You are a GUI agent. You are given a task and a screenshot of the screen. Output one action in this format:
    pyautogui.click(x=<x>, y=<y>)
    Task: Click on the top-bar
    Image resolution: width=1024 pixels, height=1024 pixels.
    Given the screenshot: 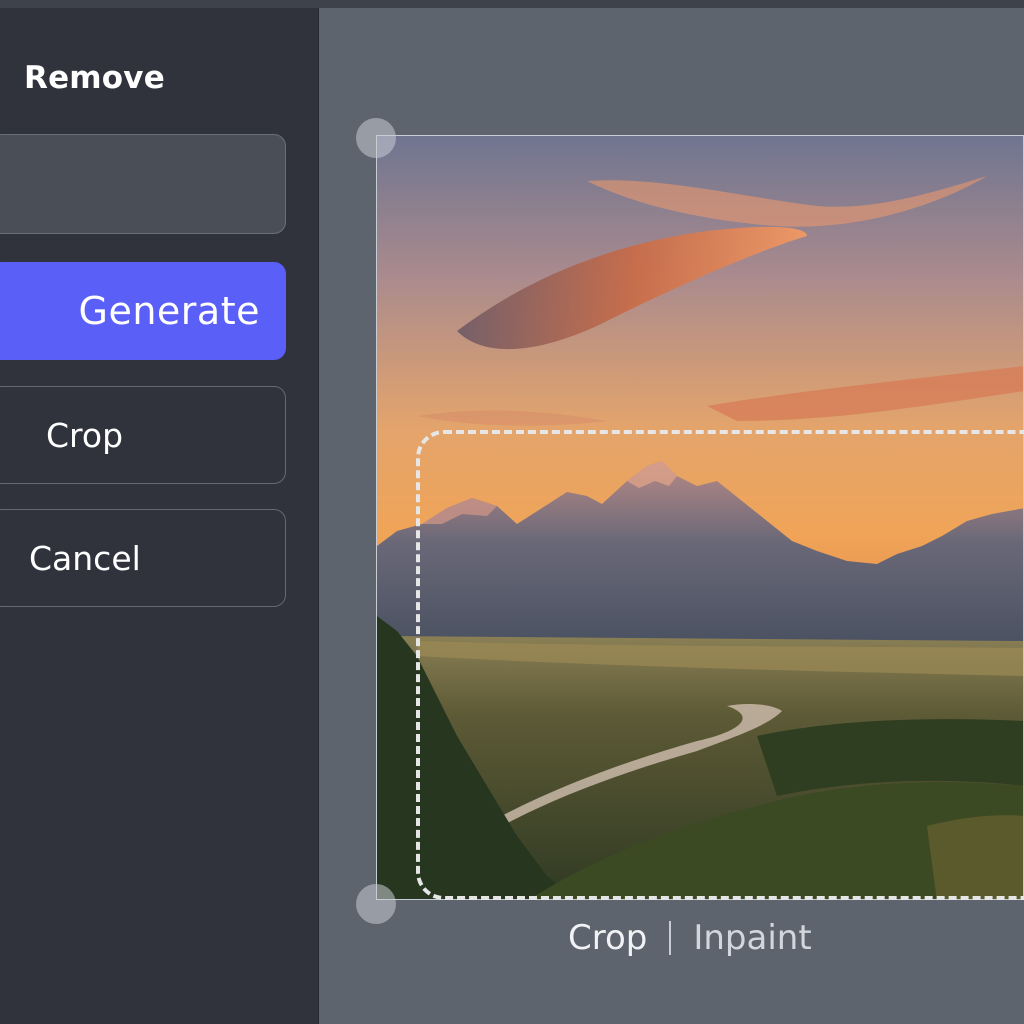 What is the action you would take?
    pyautogui.click(x=512, y=4)
    